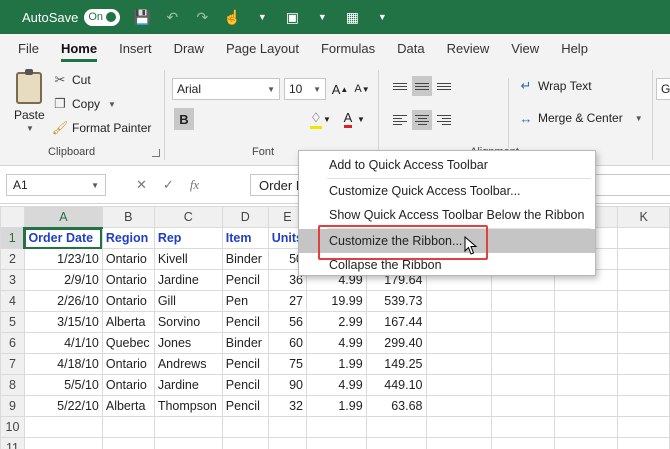 This screenshot has height=449, width=670. Describe the element at coordinates (468, 49) in the screenshot. I see `tab-review: Review` at that location.